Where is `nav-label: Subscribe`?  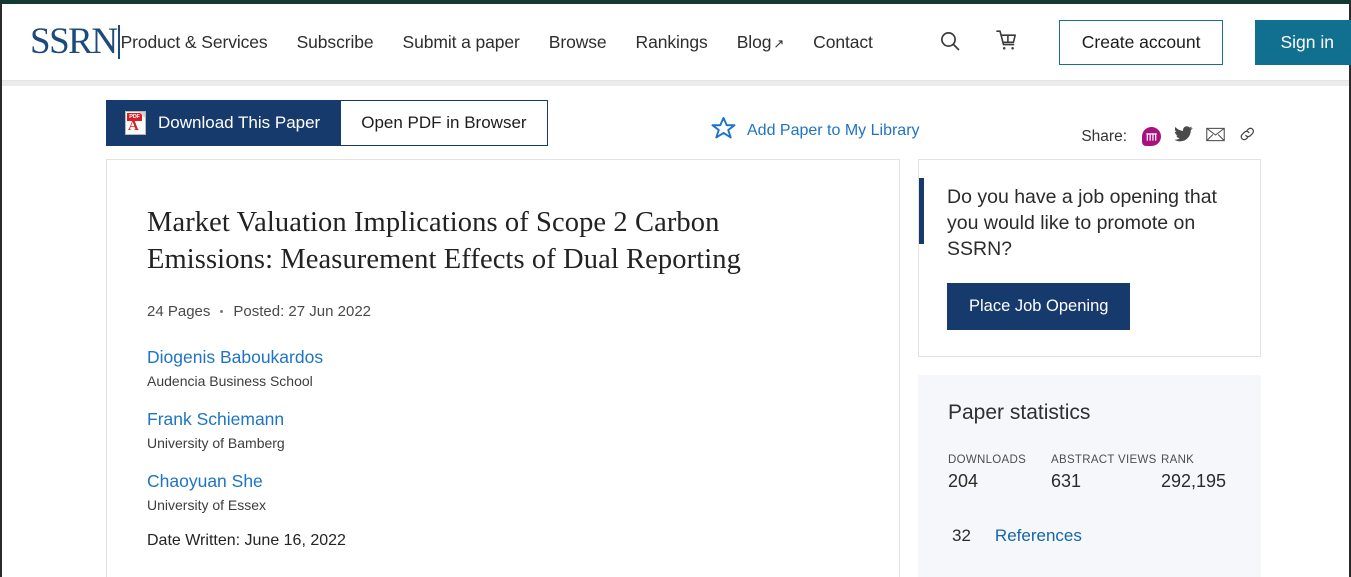
nav-label: Subscribe is located at coordinates (335, 41).